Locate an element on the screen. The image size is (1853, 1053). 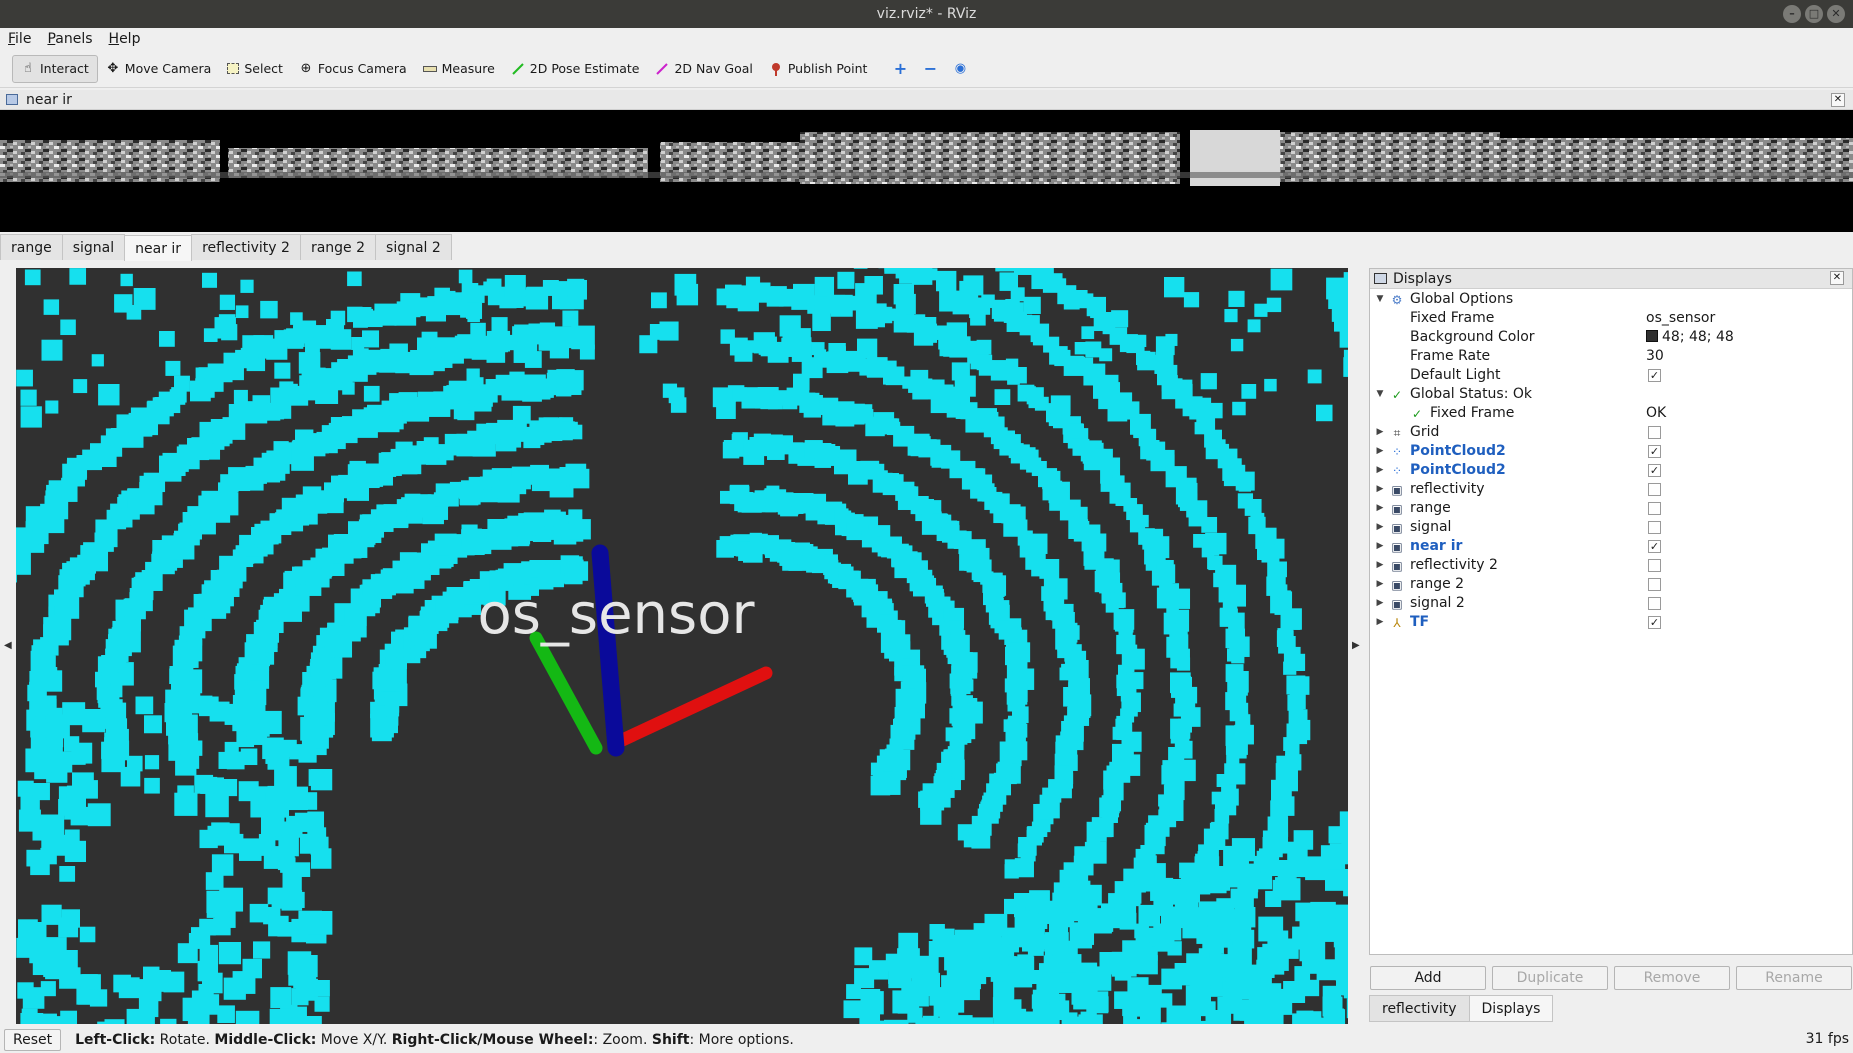
bottom-tabs: reflectivity Displays is located at coordinates (1461, 1008).